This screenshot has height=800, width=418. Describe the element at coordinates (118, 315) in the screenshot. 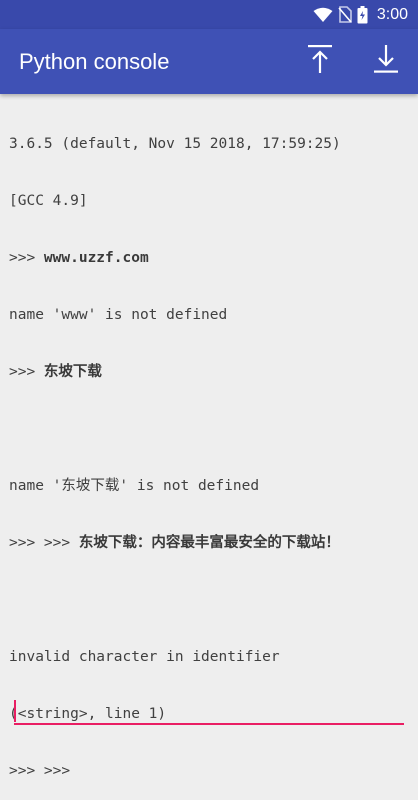

I see `console-line: name 'www' is not defined` at that location.